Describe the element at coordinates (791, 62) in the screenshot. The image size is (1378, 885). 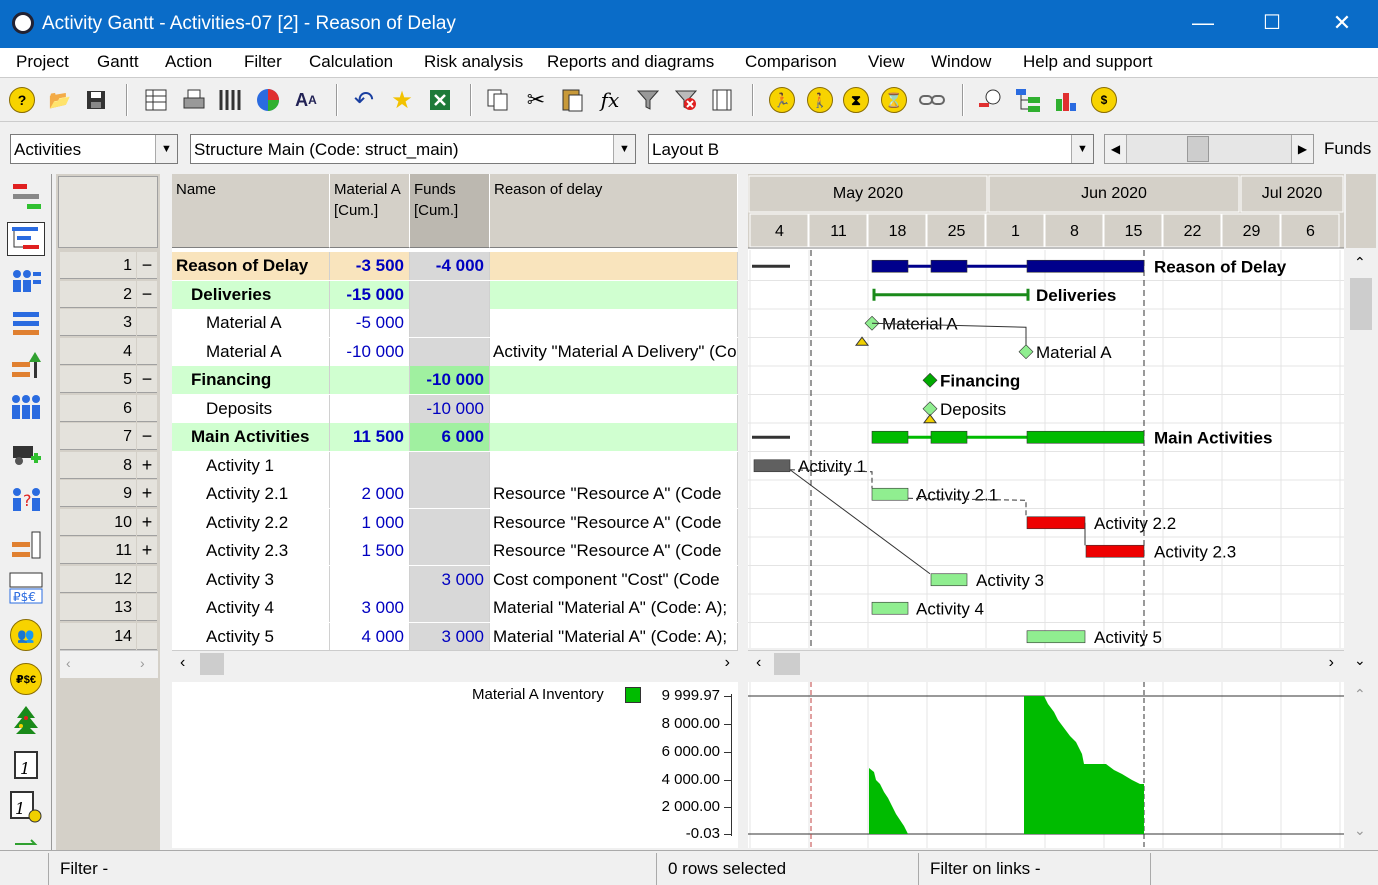
I see `menu-comparison: Comparison` at that location.